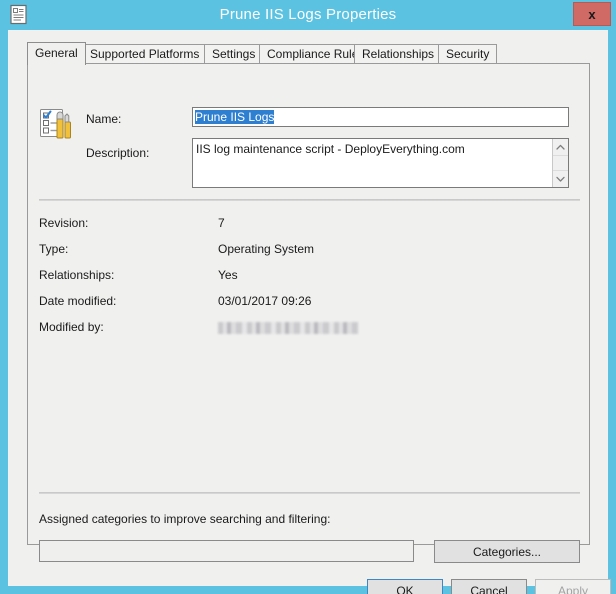 The width and height of the screenshot is (616, 594). What do you see at coordinates (56, 124) in the screenshot?
I see `configuration-item-icon` at bounding box center [56, 124].